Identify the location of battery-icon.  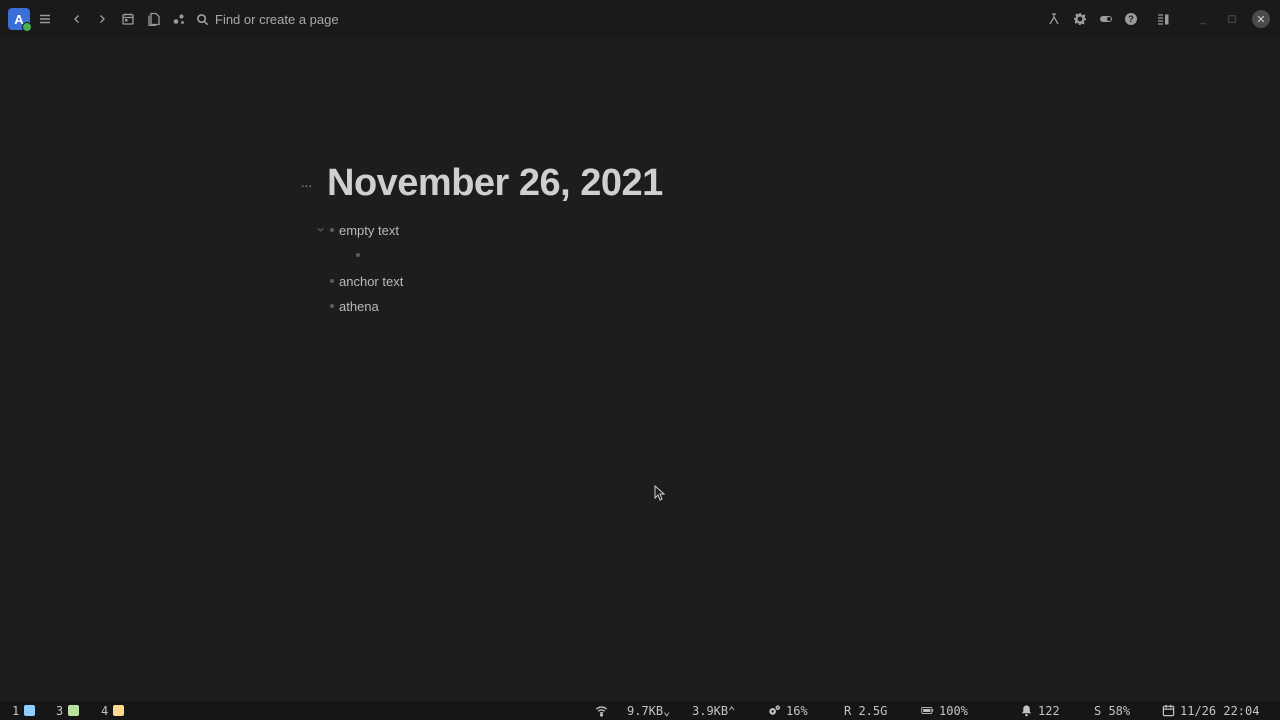
(927, 710).